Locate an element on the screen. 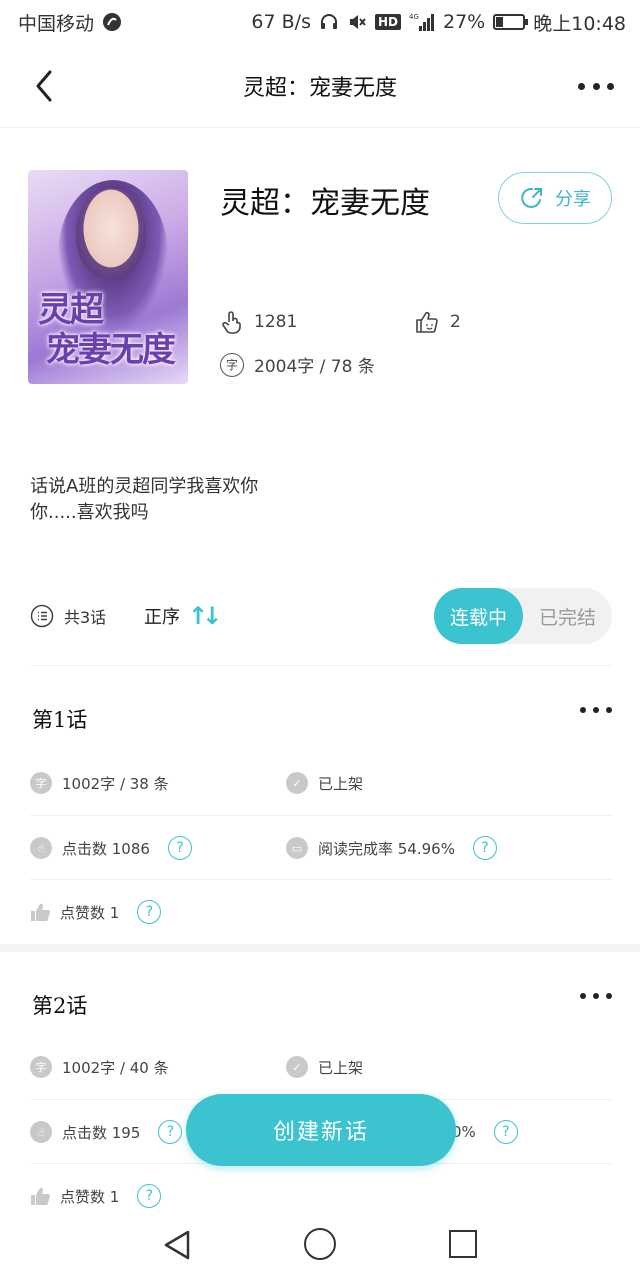  create-episode-button: 创建新话 is located at coordinates (321, 1130).